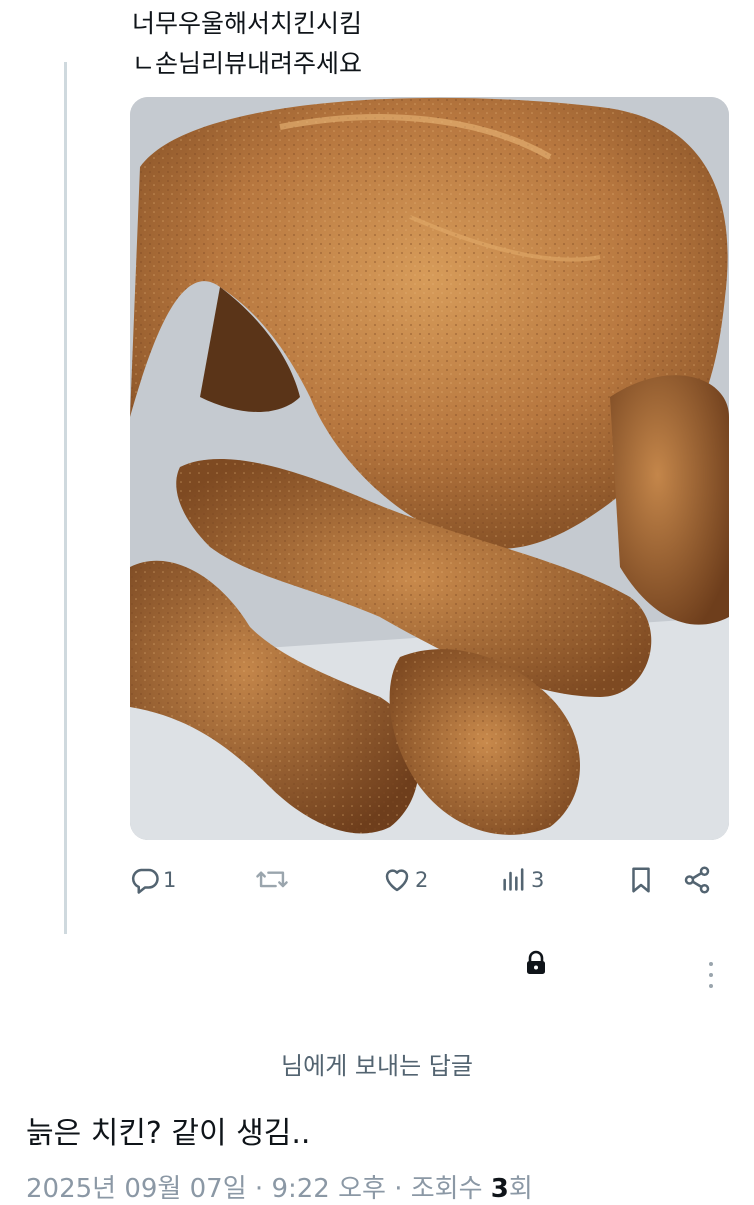 This screenshot has width=754, height=1205. Describe the element at coordinates (168, 1133) in the screenshot. I see `reply-text: 늙은 치킨? 같이 생김..` at that location.